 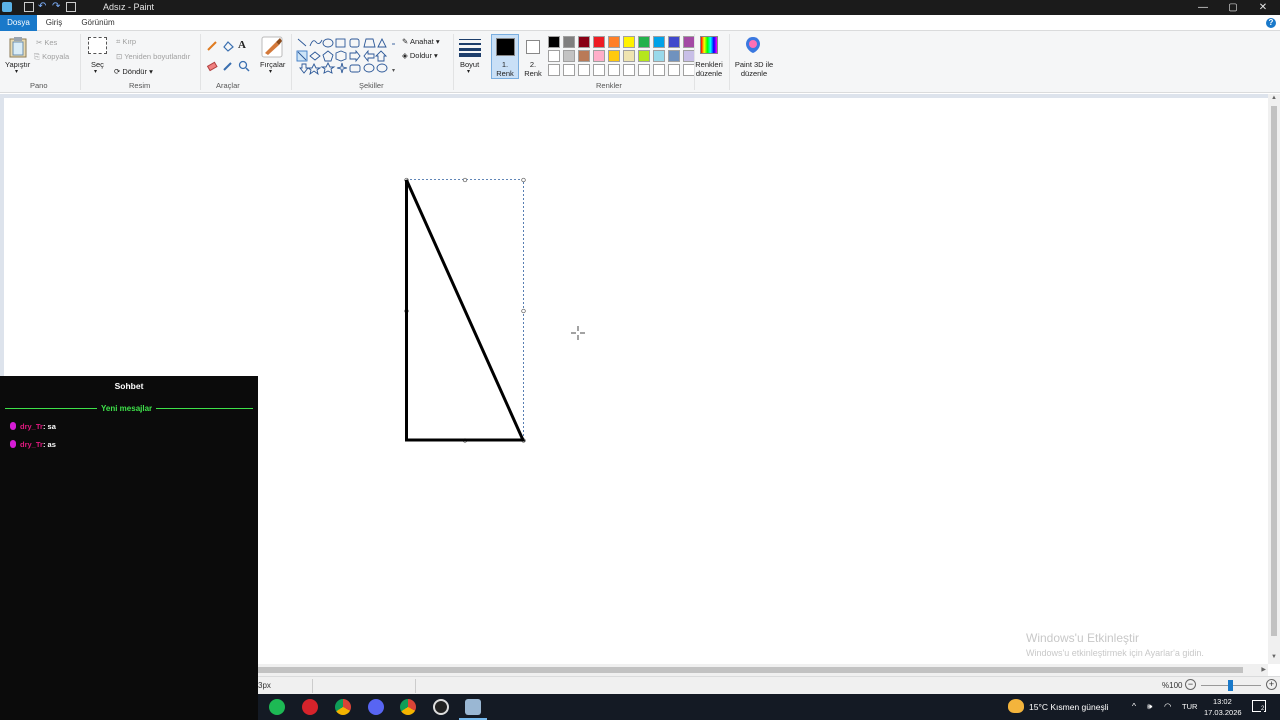 I want to click on chat-message: dry_Tr: as, so click(x=33, y=444).